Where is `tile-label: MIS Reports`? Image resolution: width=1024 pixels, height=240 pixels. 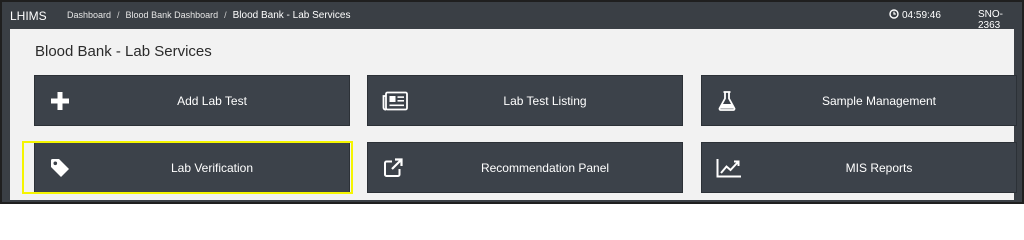
tile-label: MIS Reports is located at coordinates (879, 167).